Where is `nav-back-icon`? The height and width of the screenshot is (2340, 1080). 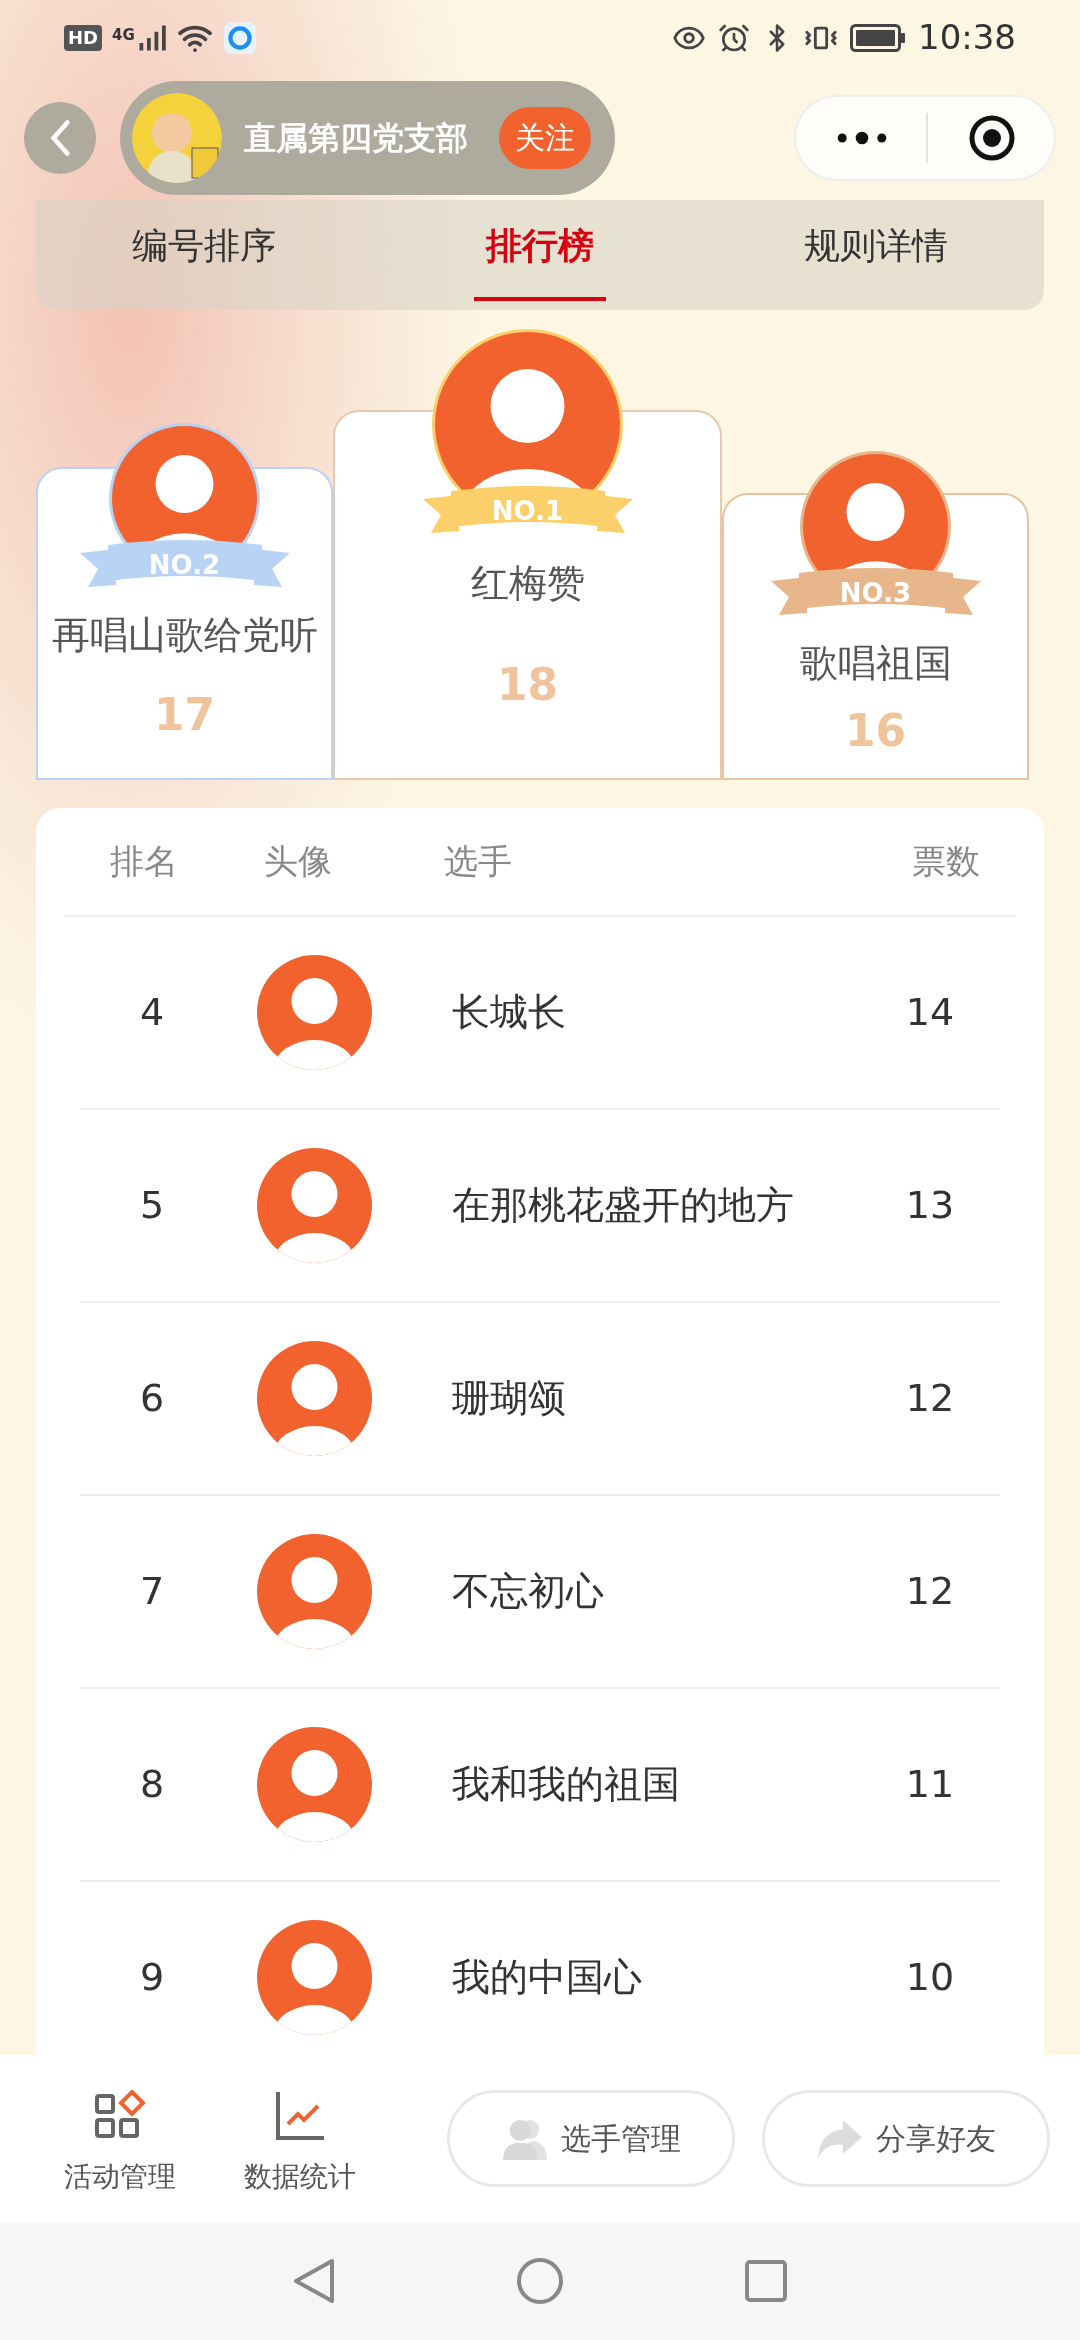 nav-back-icon is located at coordinates (314, 2281).